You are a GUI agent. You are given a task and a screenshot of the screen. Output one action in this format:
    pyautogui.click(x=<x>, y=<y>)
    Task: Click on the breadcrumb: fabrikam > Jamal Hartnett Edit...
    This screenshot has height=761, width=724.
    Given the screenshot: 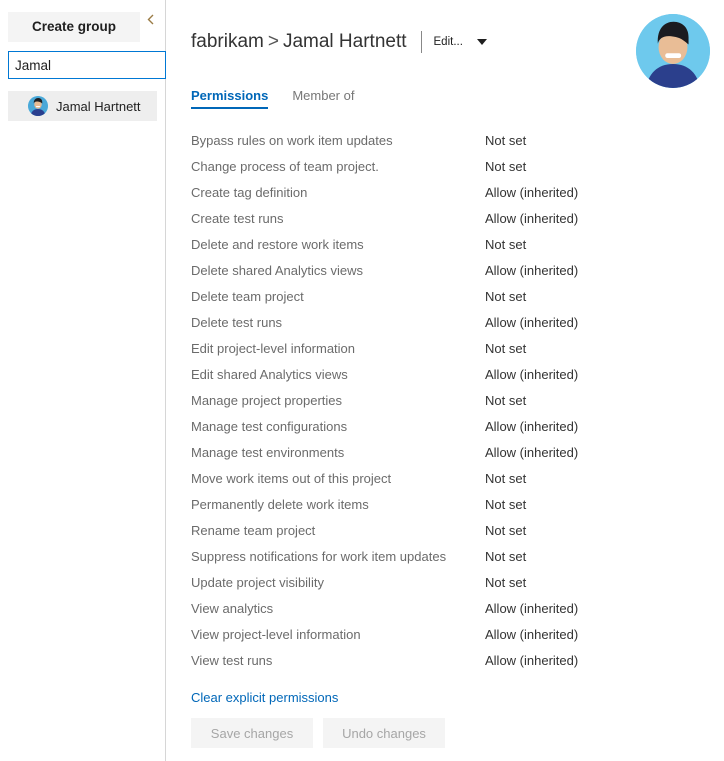 What is the action you would take?
    pyautogui.click(x=339, y=42)
    